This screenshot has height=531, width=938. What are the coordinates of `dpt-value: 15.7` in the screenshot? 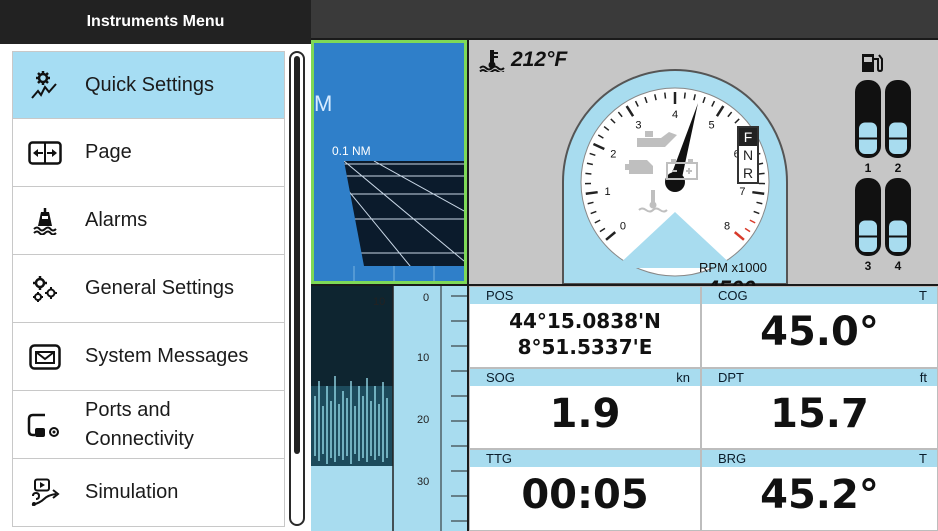 It's located at (819, 414).